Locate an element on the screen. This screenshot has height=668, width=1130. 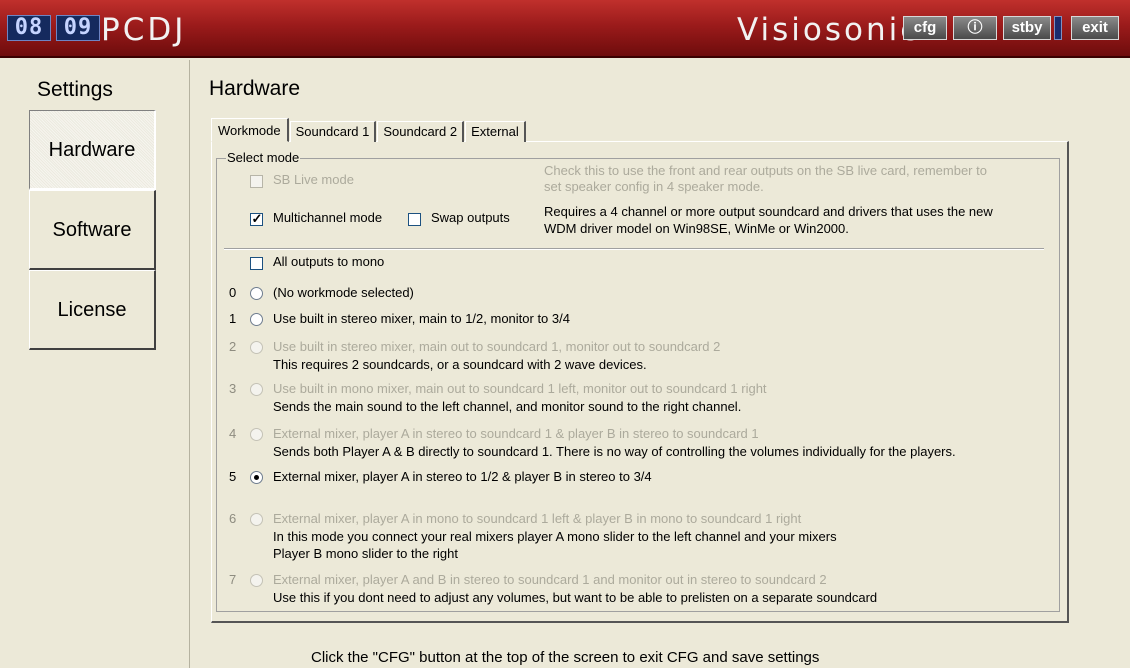
separator is located at coordinates (634, 249).